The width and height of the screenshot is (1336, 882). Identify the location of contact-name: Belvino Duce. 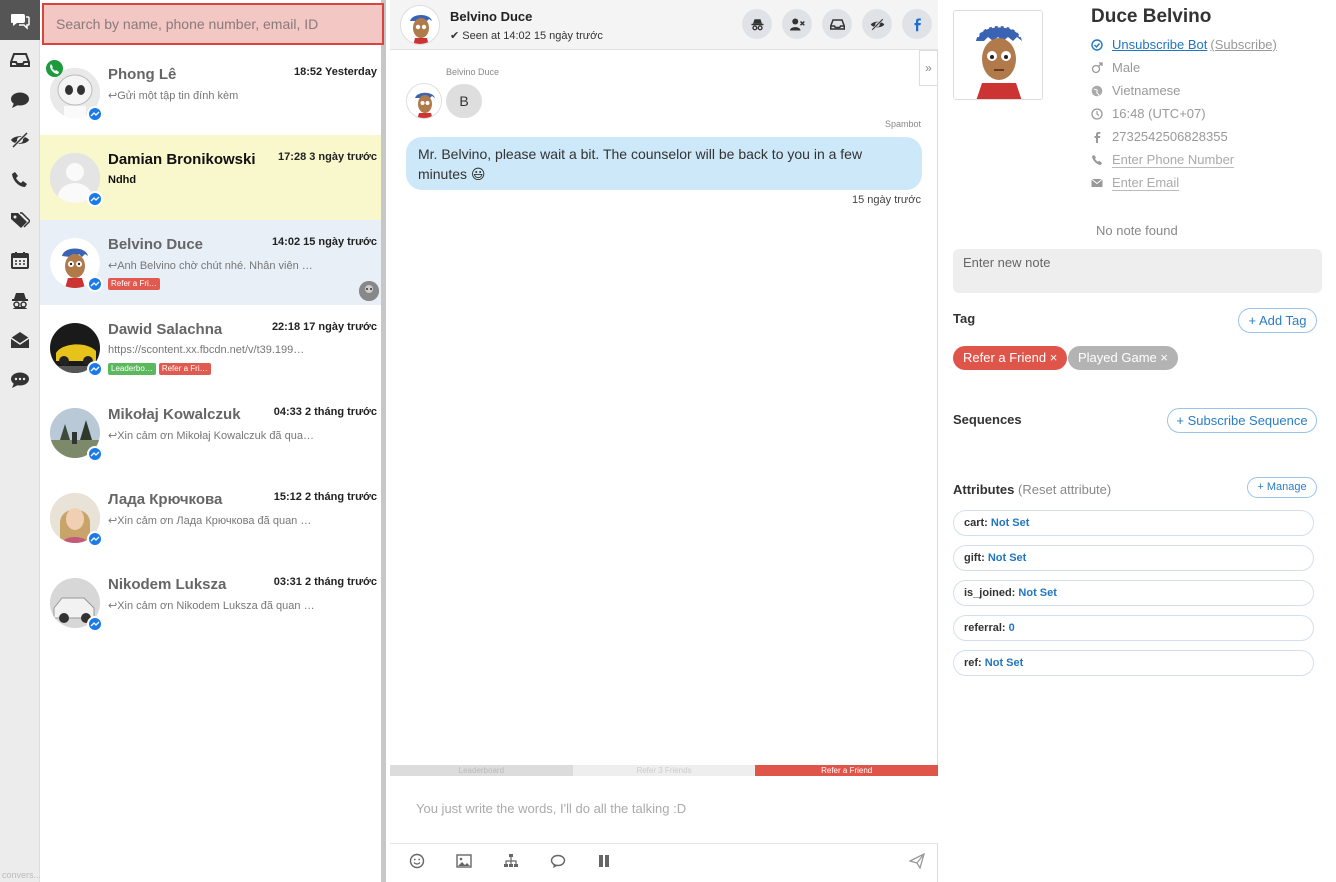
(156, 244).